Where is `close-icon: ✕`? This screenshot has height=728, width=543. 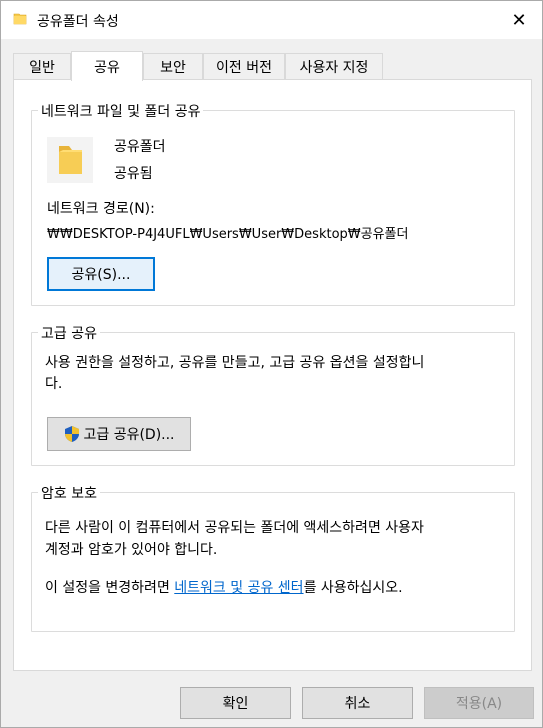
close-icon: ✕ is located at coordinates (519, 20).